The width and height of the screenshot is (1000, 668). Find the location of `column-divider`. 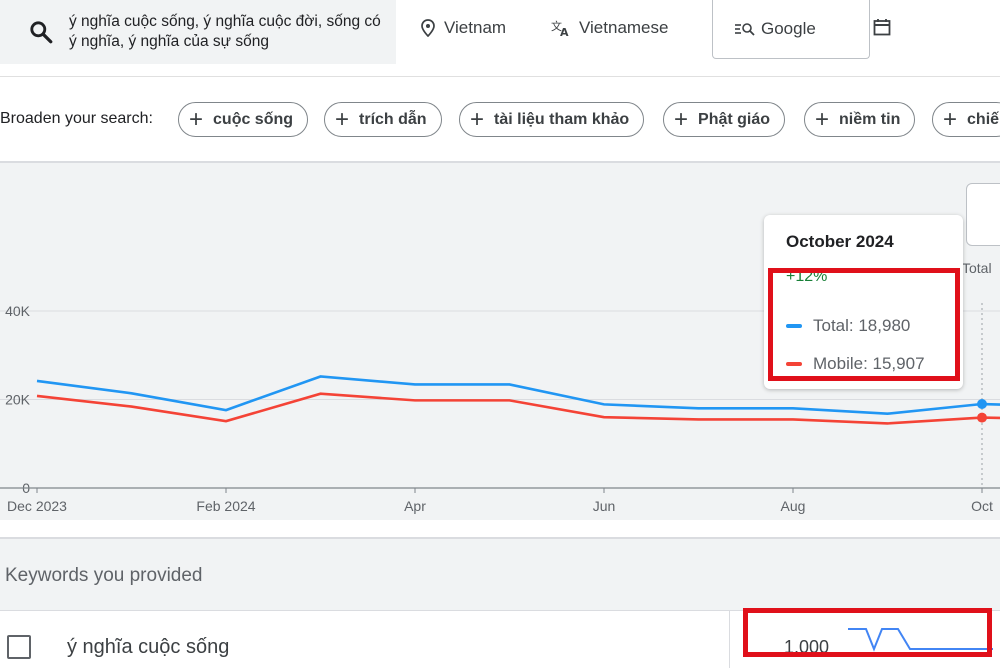

column-divider is located at coordinates (729, 639).